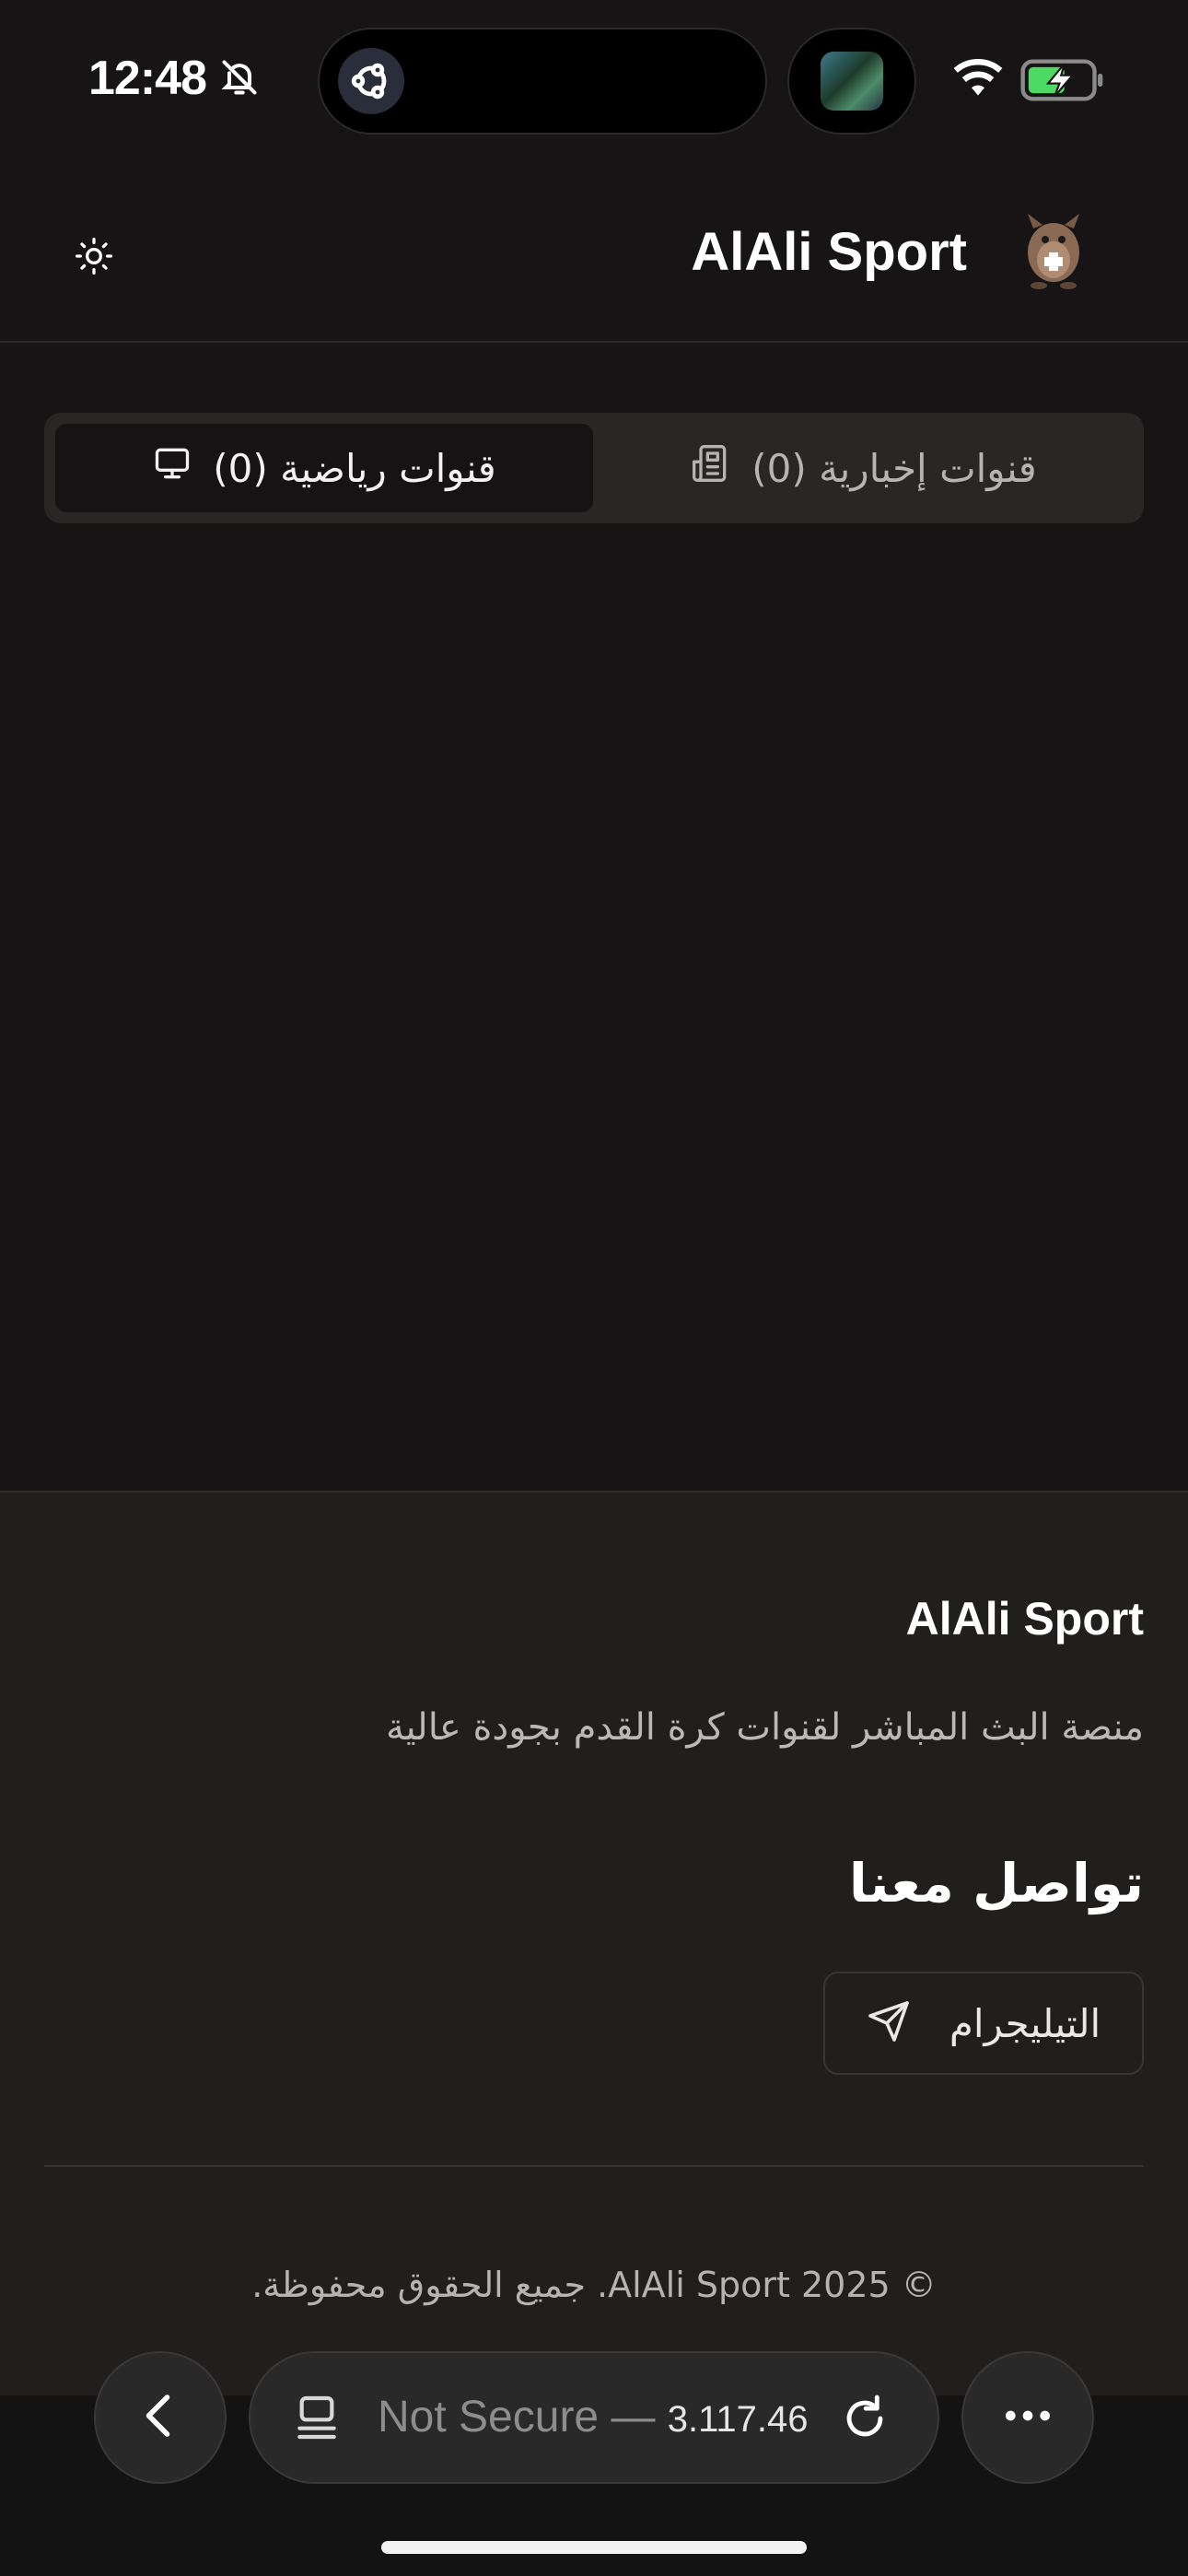 This screenshot has width=1188, height=2576. Describe the element at coordinates (1025, 2023) in the screenshot. I see `telegram-label: التيليجرام` at that location.